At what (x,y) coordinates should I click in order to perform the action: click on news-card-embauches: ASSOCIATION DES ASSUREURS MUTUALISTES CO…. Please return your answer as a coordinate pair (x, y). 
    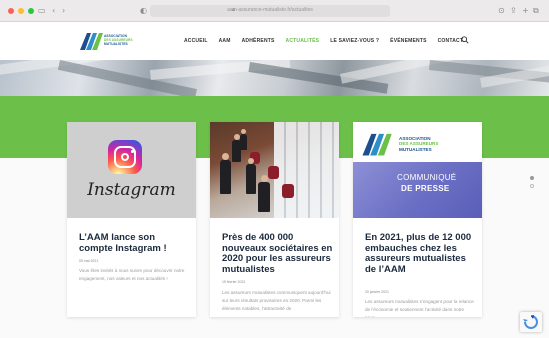
    Looking at the image, I should click on (417, 219).